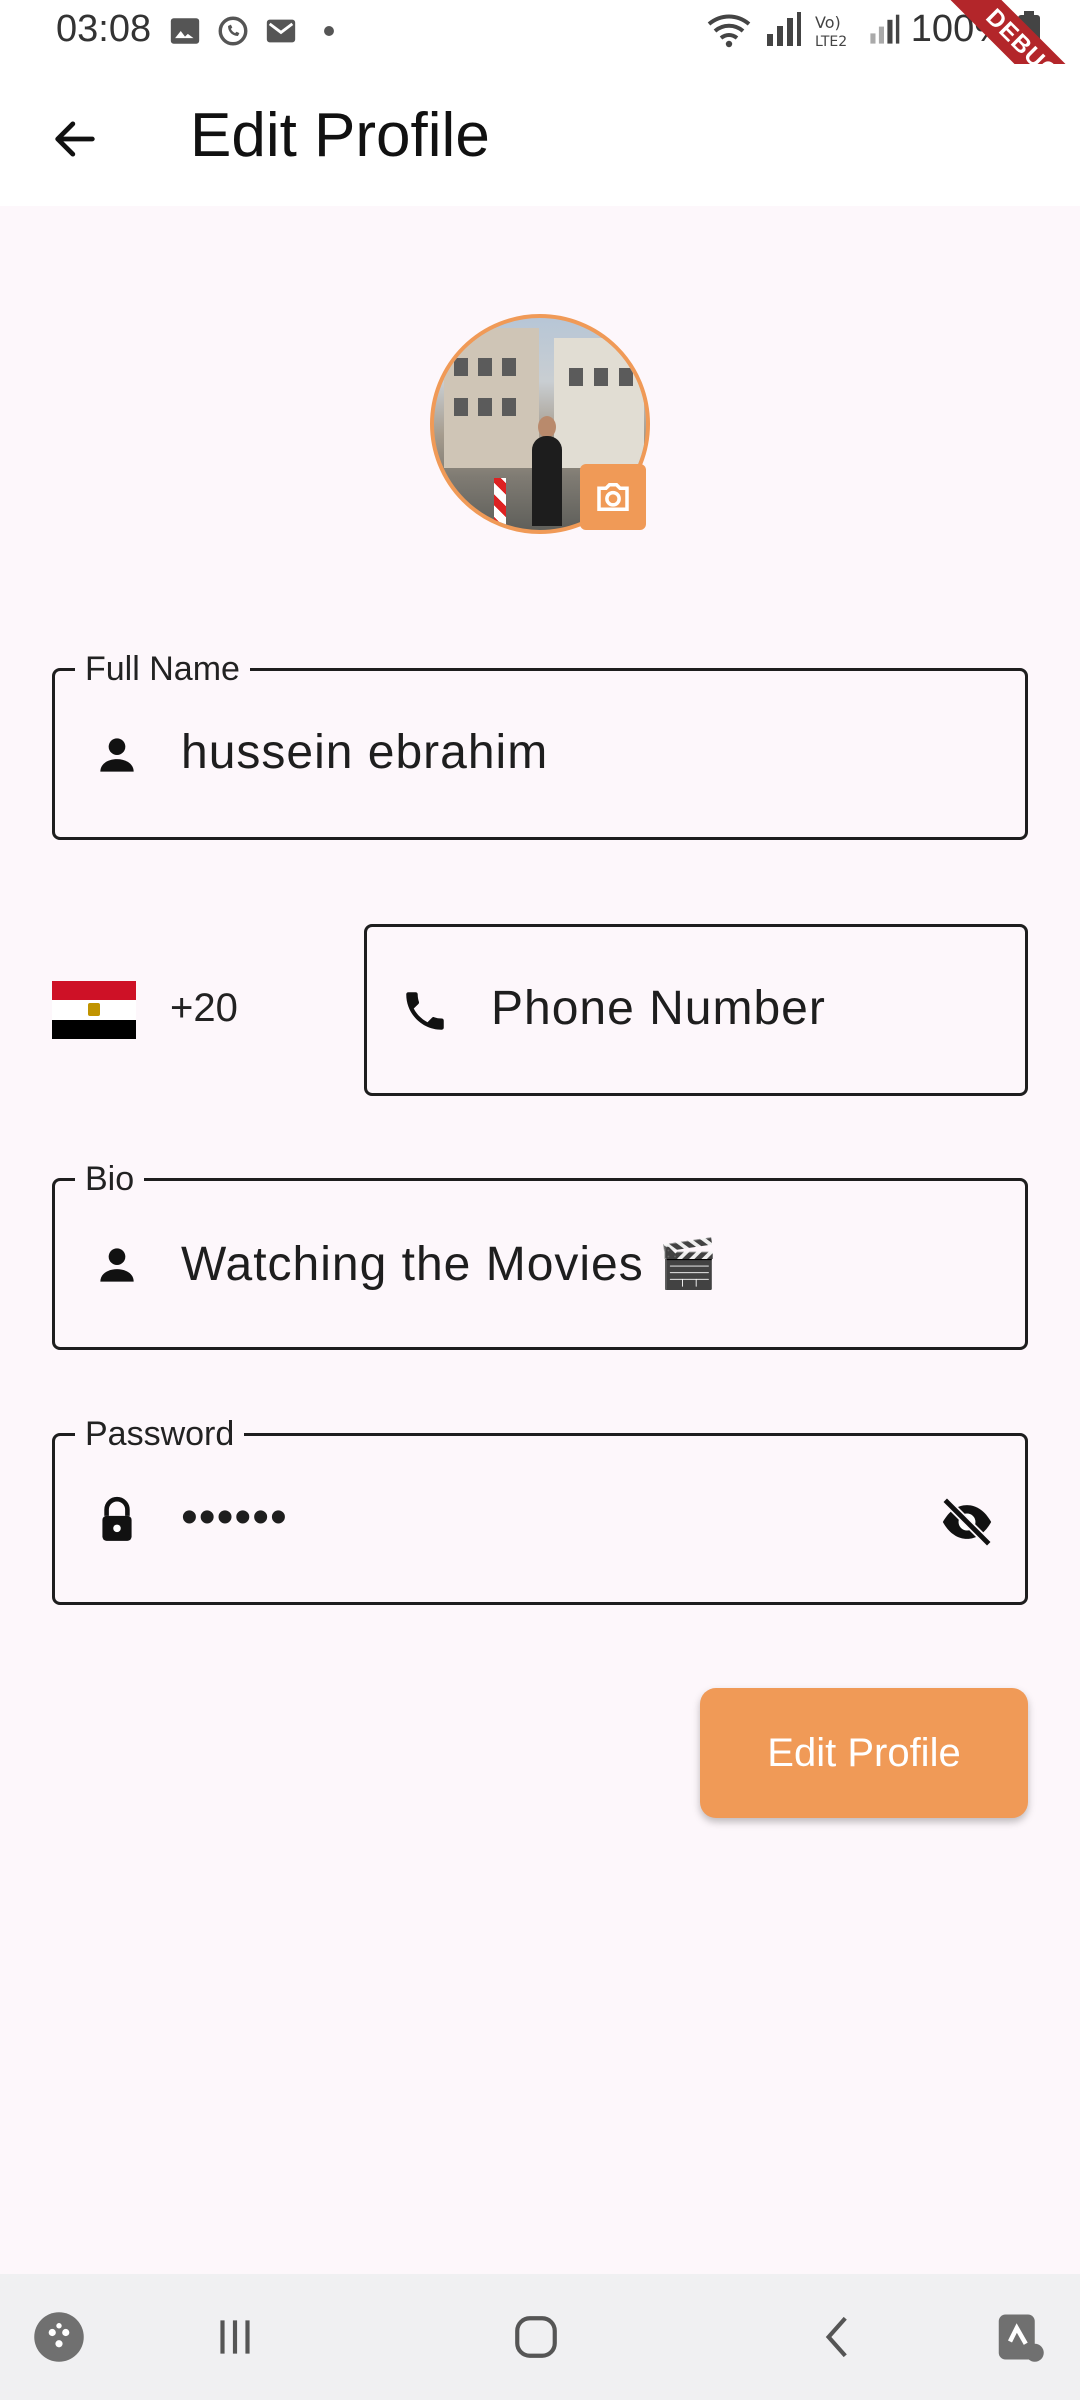  I want to click on back-button, so click(75, 139).